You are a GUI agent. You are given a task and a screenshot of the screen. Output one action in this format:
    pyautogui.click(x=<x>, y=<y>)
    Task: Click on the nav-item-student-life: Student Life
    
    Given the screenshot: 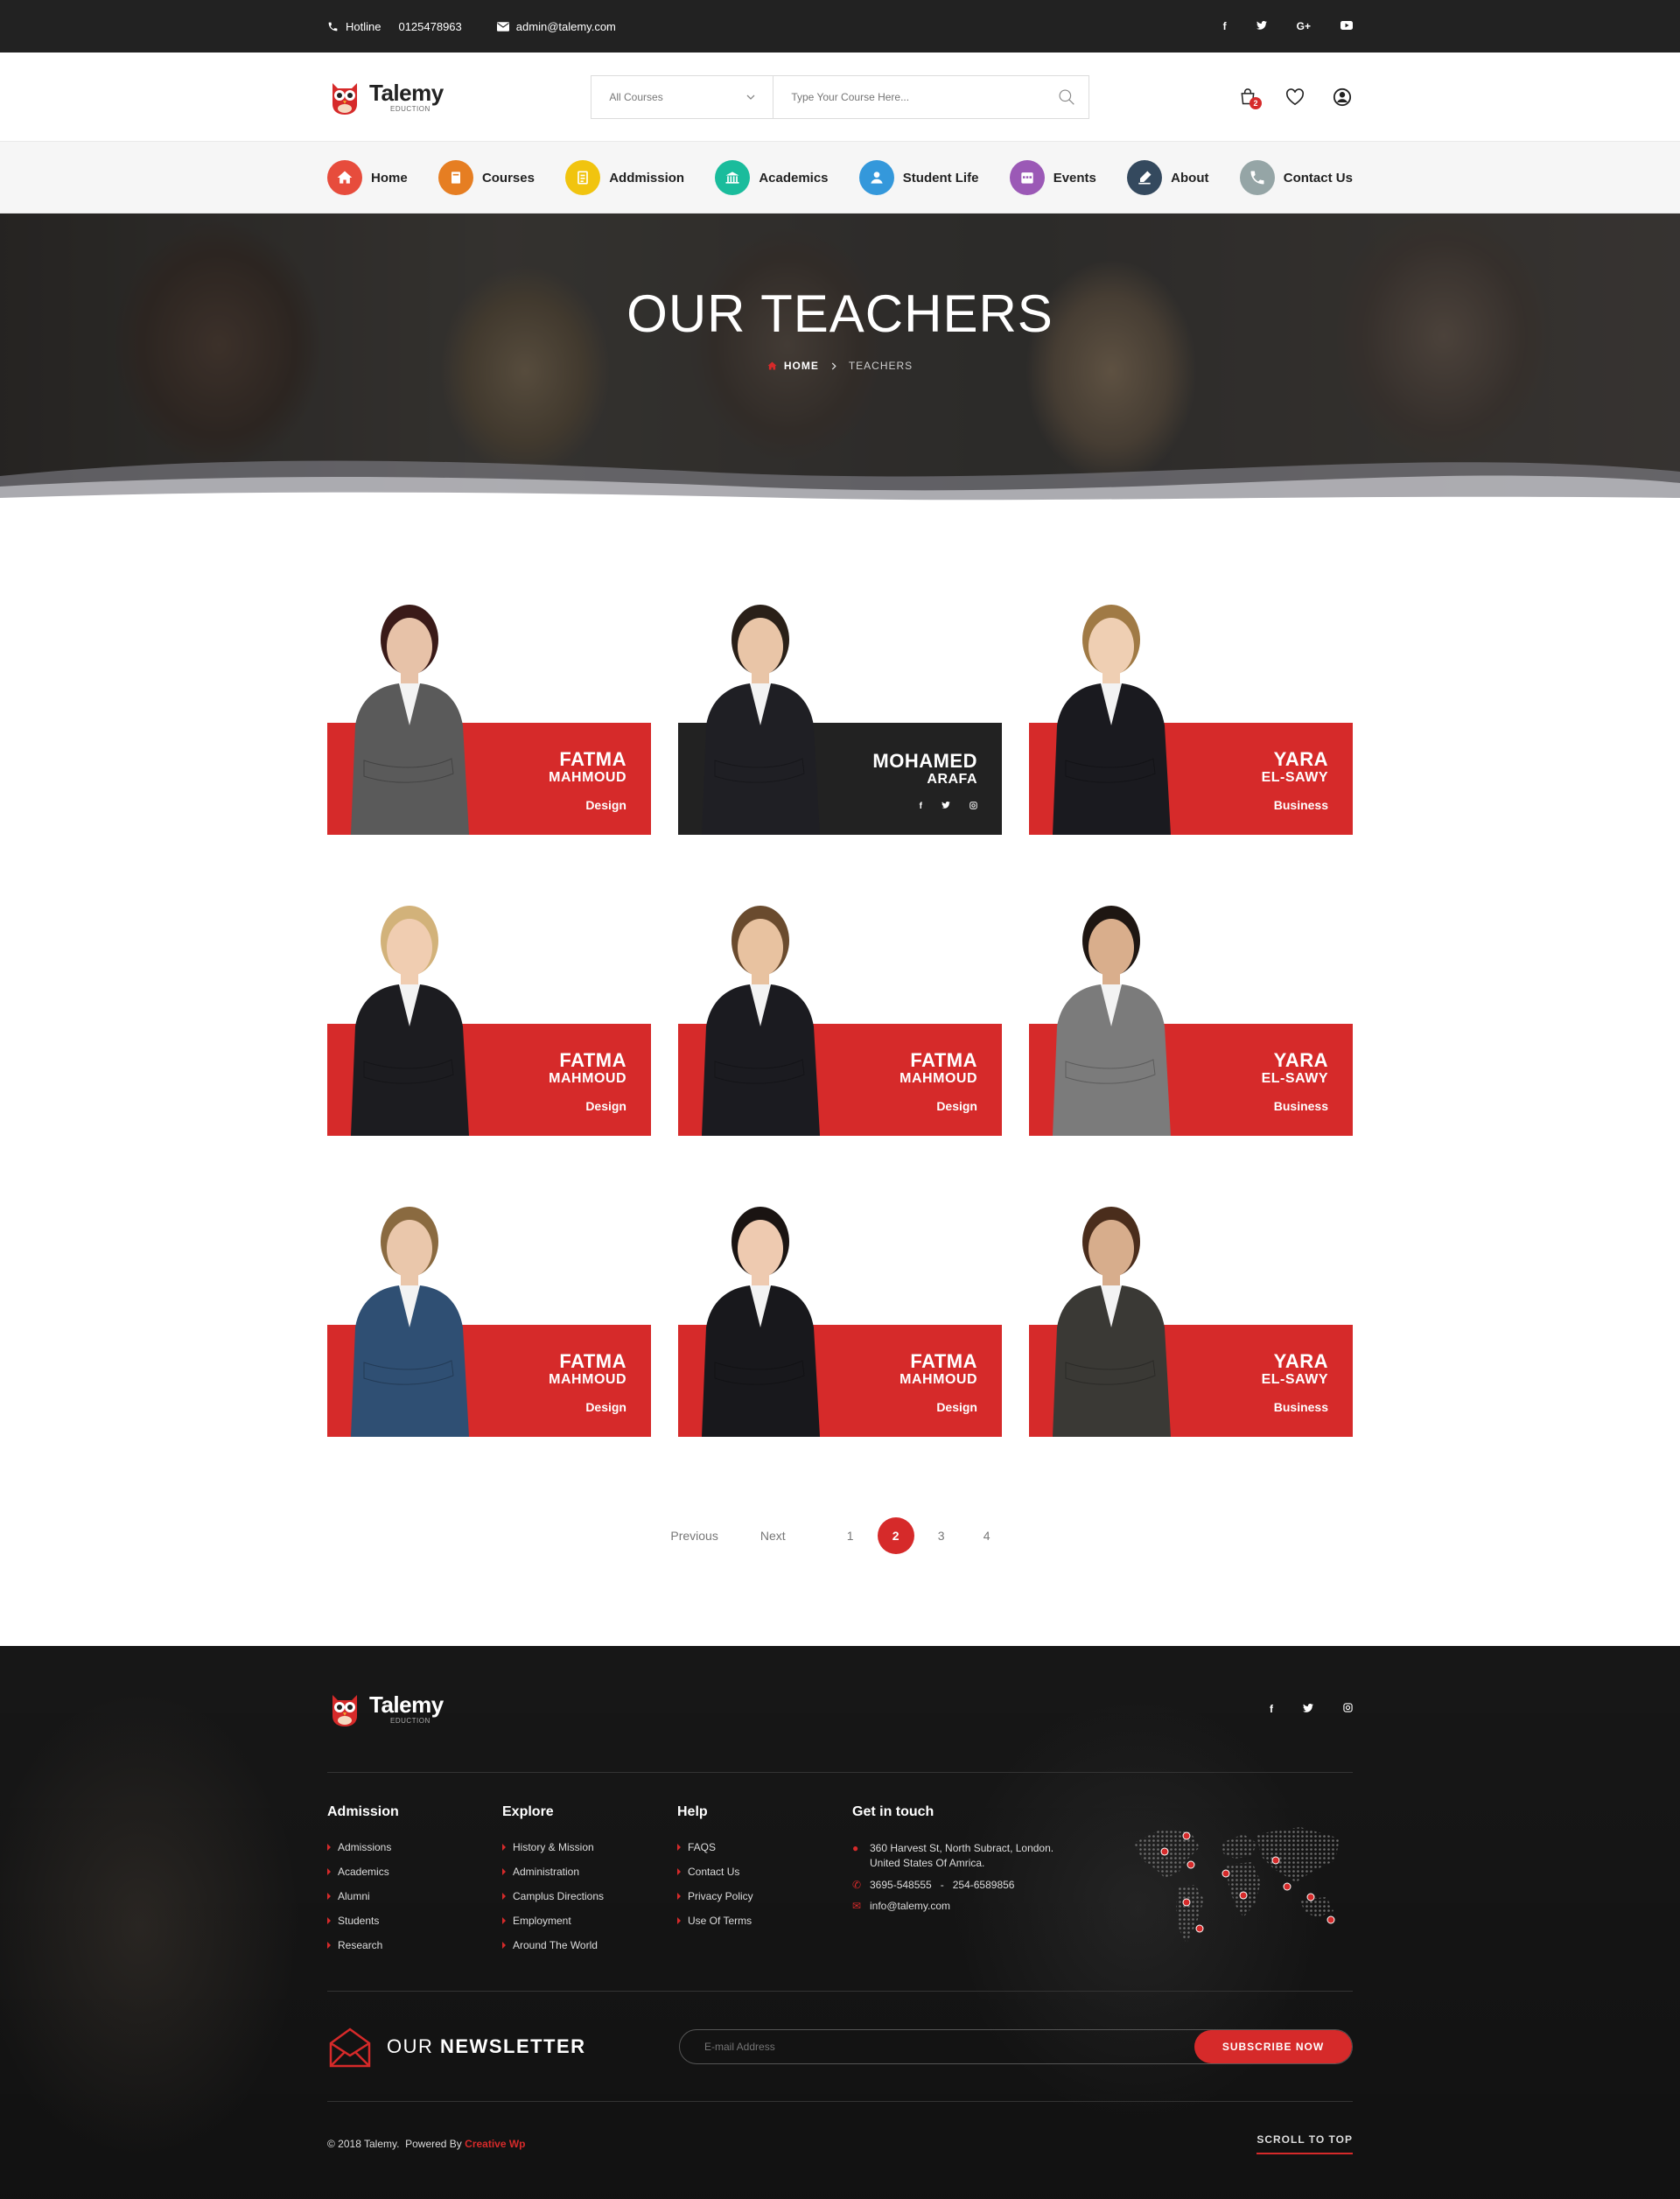 What is the action you would take?
    pyautogui.click(x=918, y=177)
    